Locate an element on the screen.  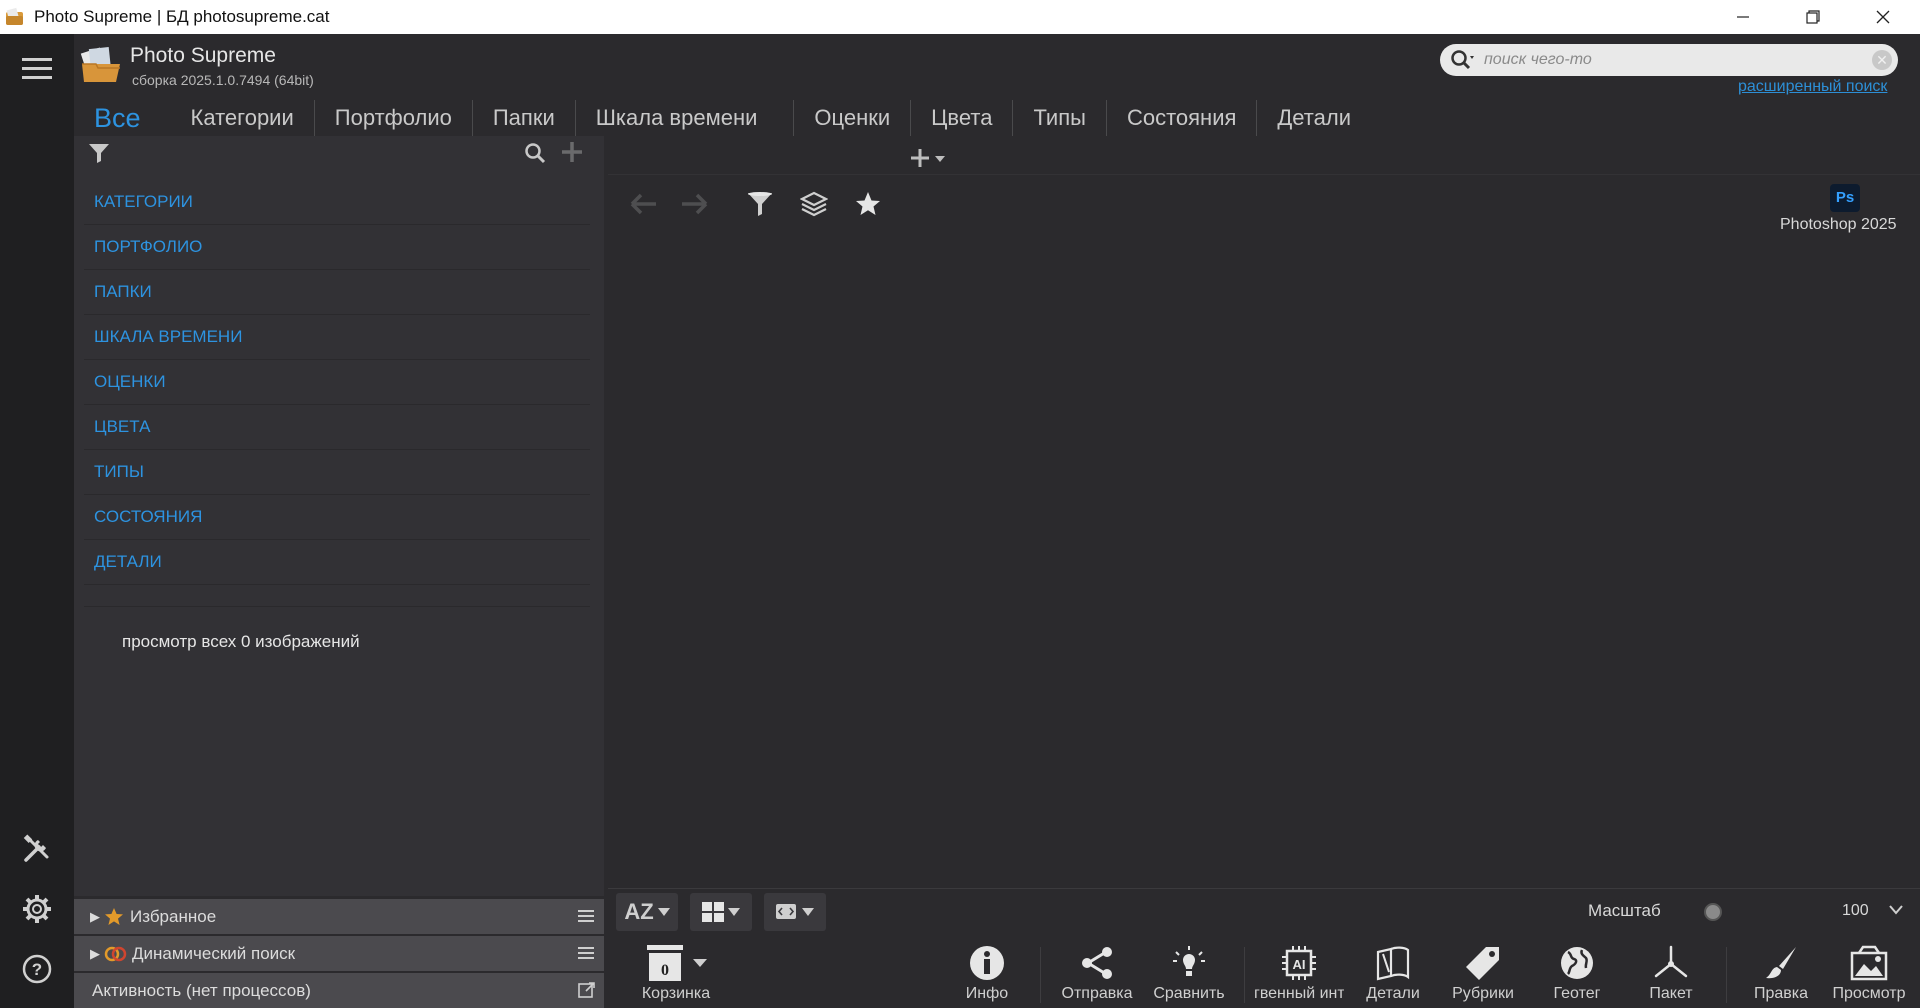
add-tab-button is located at coordinates (930, 161).